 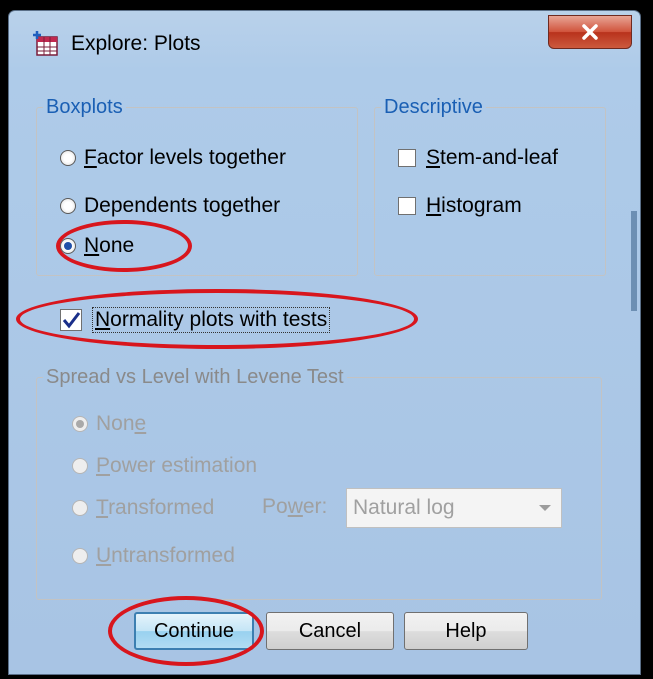 I want to click on close-button, so click(x=590, y=32).